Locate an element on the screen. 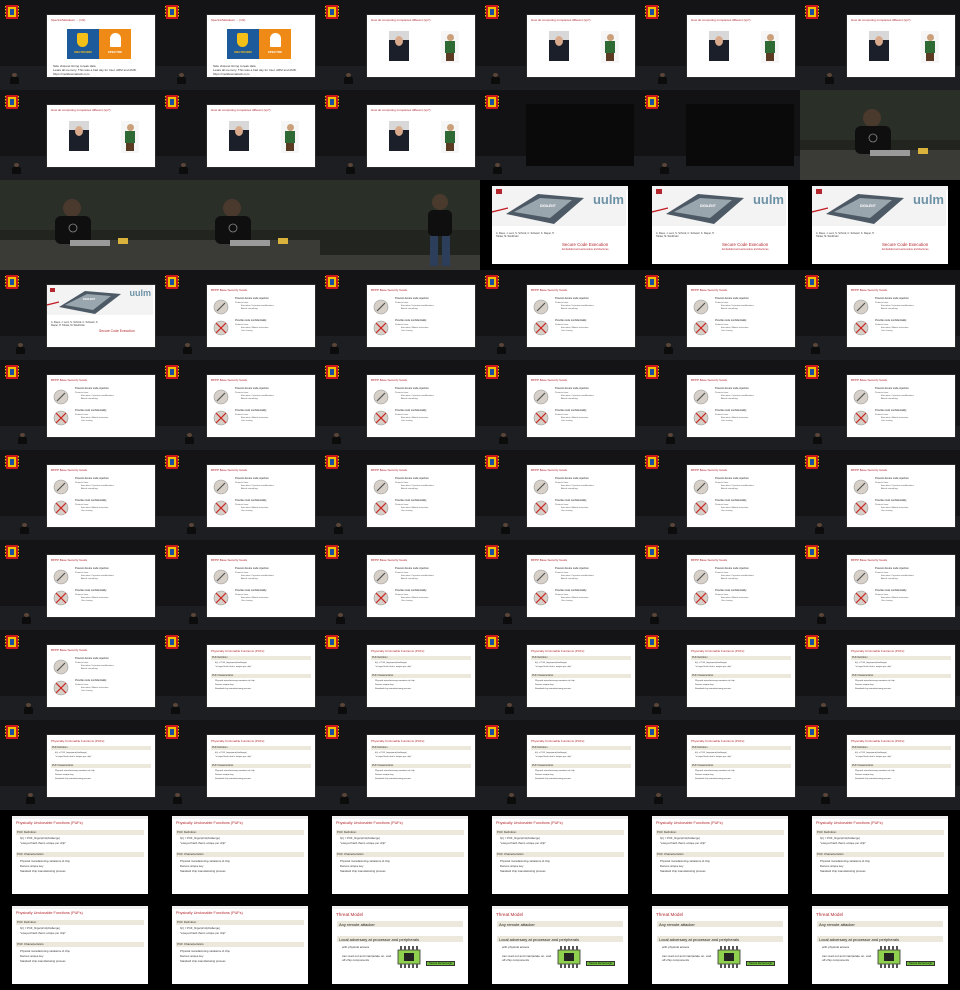 Image resolution: width=960 pixels, height=990 pixels. slide-title: Physically Unclonable Functions (PUFs) is located at coordinates (878, 741).